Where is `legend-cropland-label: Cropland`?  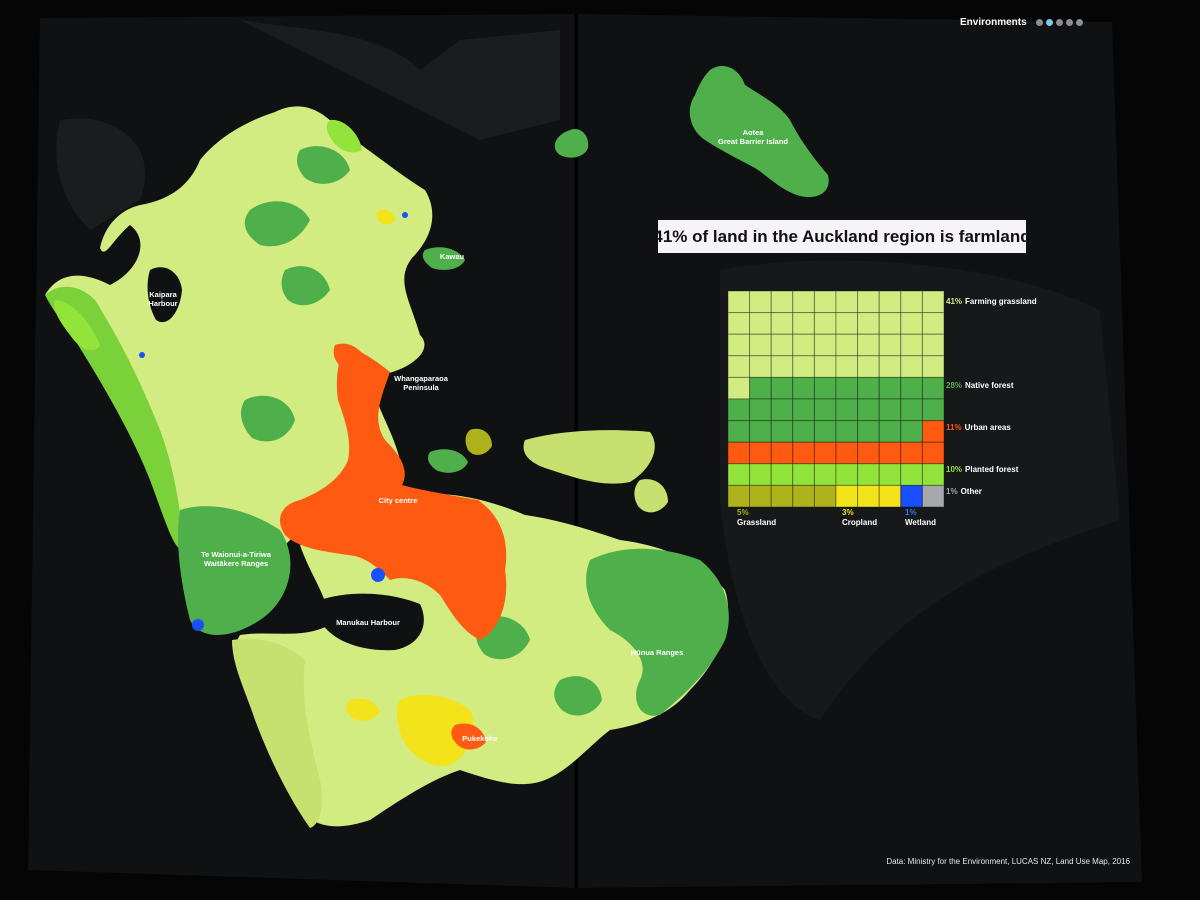 legend-cropland-label: Cropland is located at coordinates (860, 522).